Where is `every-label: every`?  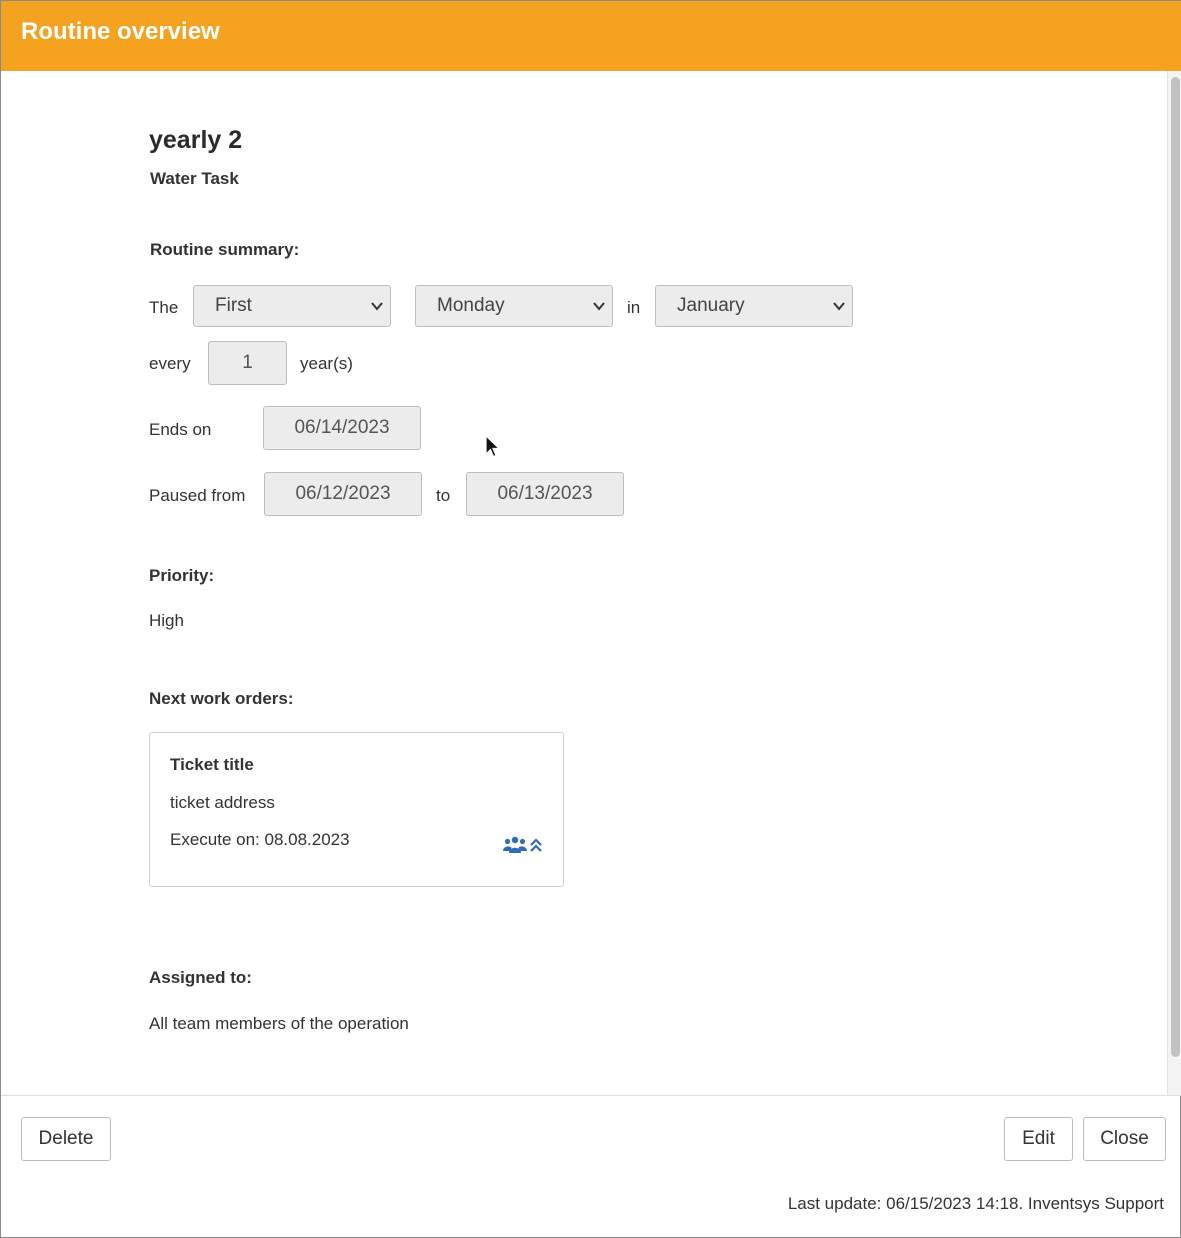
every-label: every is located at coordinates (170, 363).